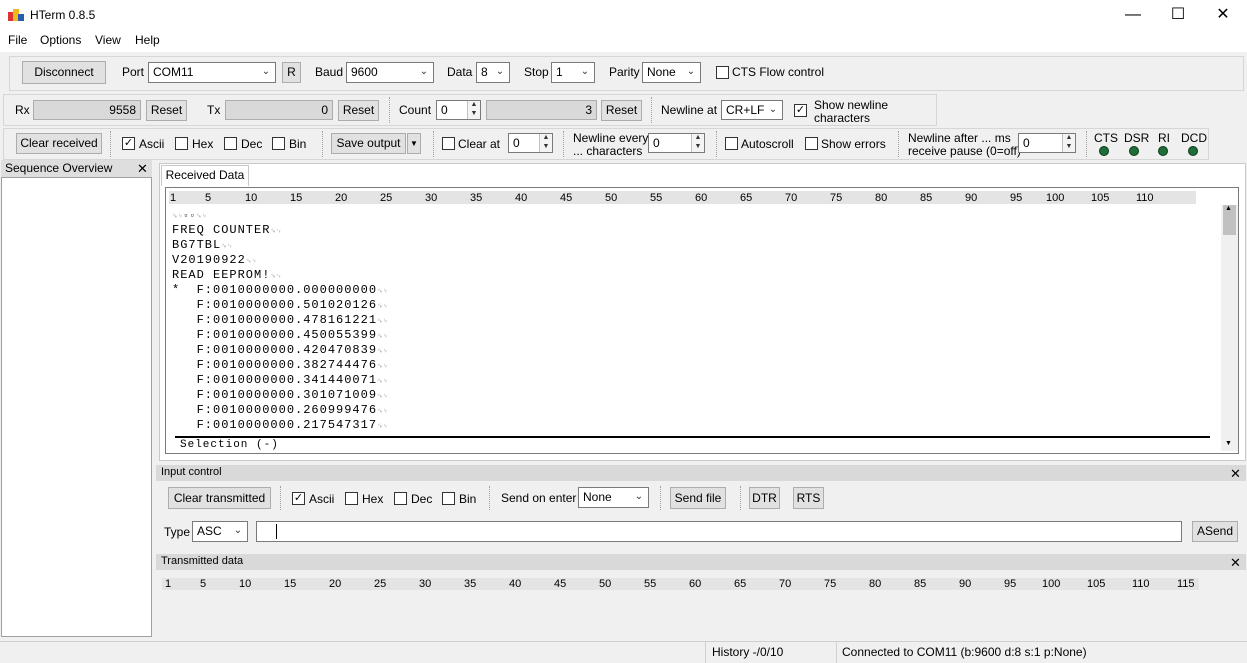 Image resolution: width=1247 pixels, height=663 pixels. What do you see at coordinates (63, 15) in the screenshot?
I see `window-title: HTerm 0.8.5` at bounding box center [63, 15].